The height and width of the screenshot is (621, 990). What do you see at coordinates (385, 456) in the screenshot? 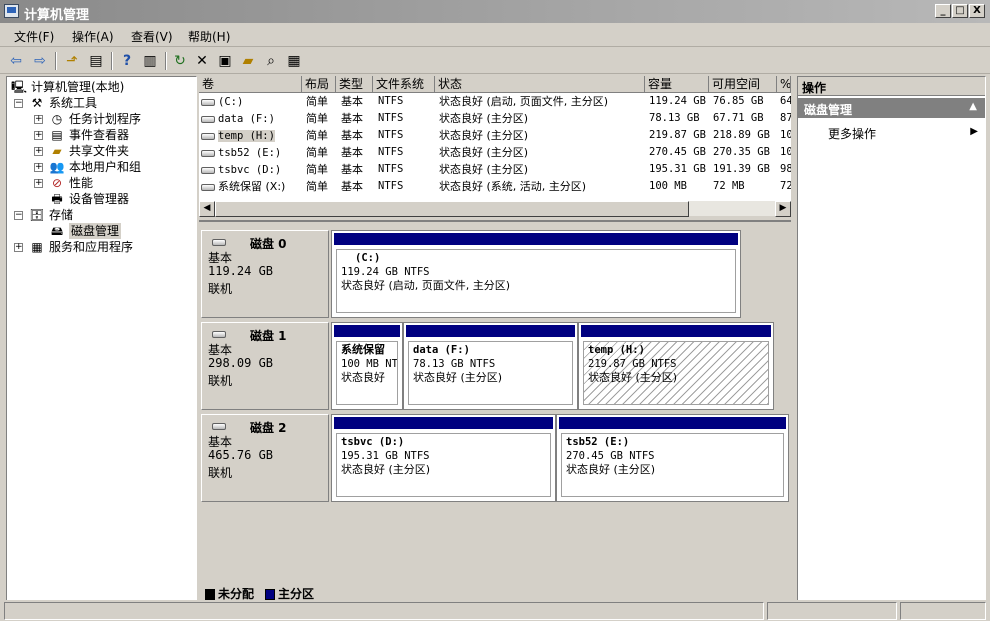
I see `partition-size: 195.31 GB NTFS` at bounding box center [385, 456].